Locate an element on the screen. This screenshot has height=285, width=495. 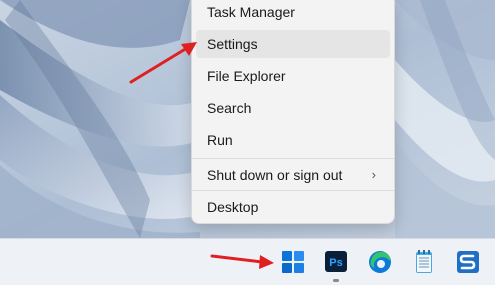
menu-item-shut-down-or-sign-out: Shut down or sign out › is located at coordinates (293, 175).